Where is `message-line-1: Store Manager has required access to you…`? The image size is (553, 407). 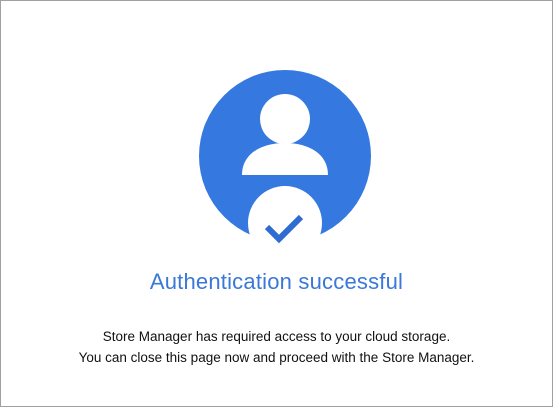 message-line-1: Store Manager has required access to you… is located at coordinates (276, 336).